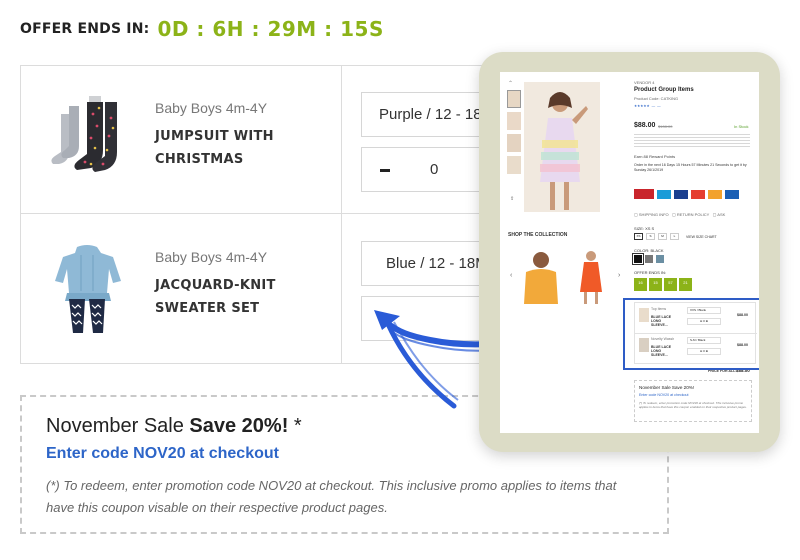 This screenshot has width=800, height=560. I want to click on size-options: XS S M L VIEW SIZE CHART, so click(675, 236).